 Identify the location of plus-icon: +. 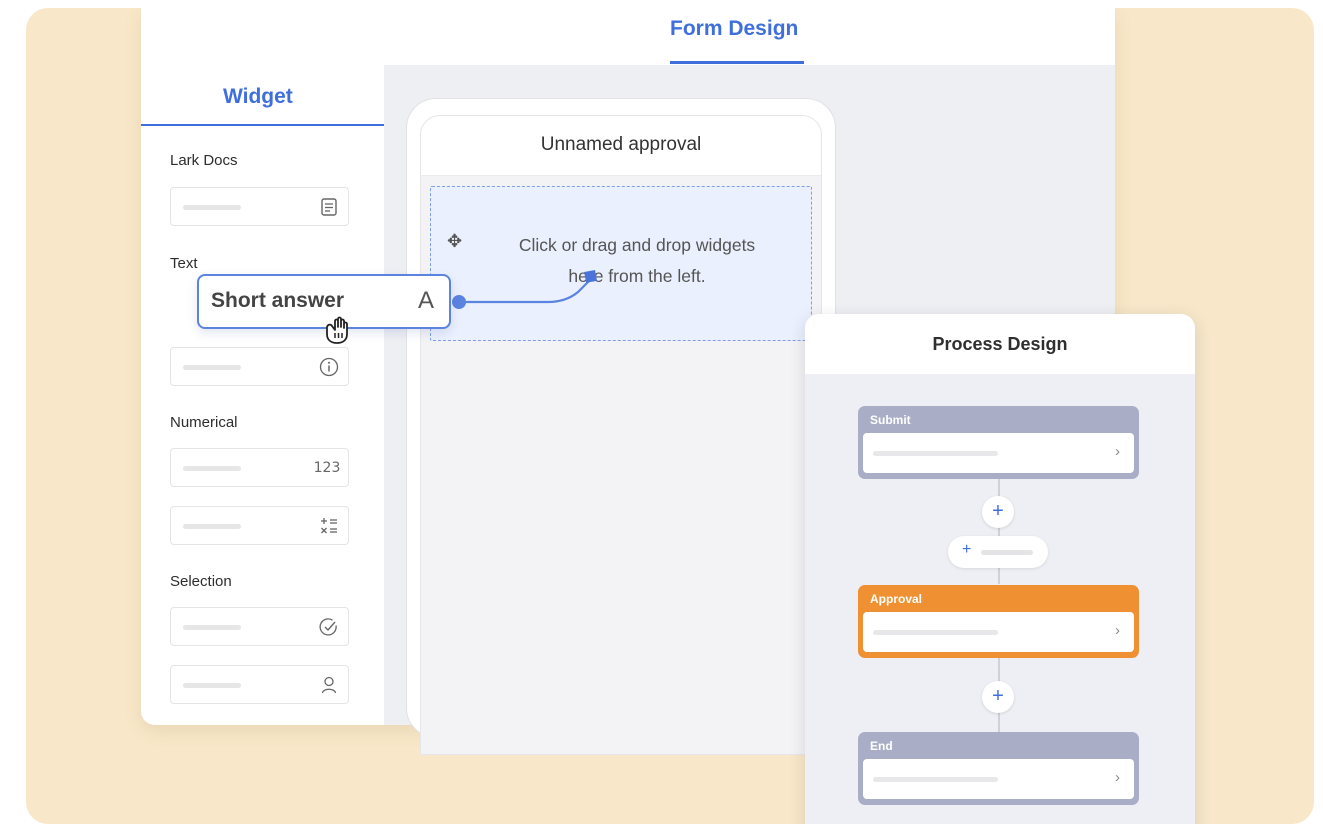
(967, 549).